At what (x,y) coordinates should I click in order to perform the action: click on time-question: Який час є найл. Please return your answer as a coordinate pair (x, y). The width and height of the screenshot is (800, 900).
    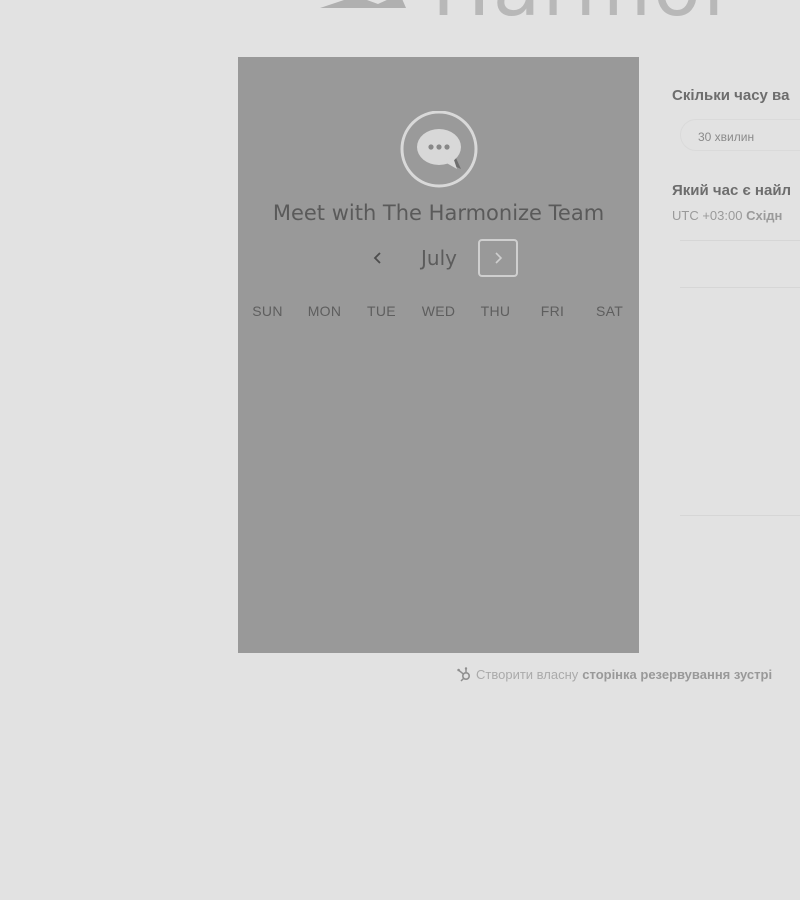
    Looking at the image, I should click on (732, 190).